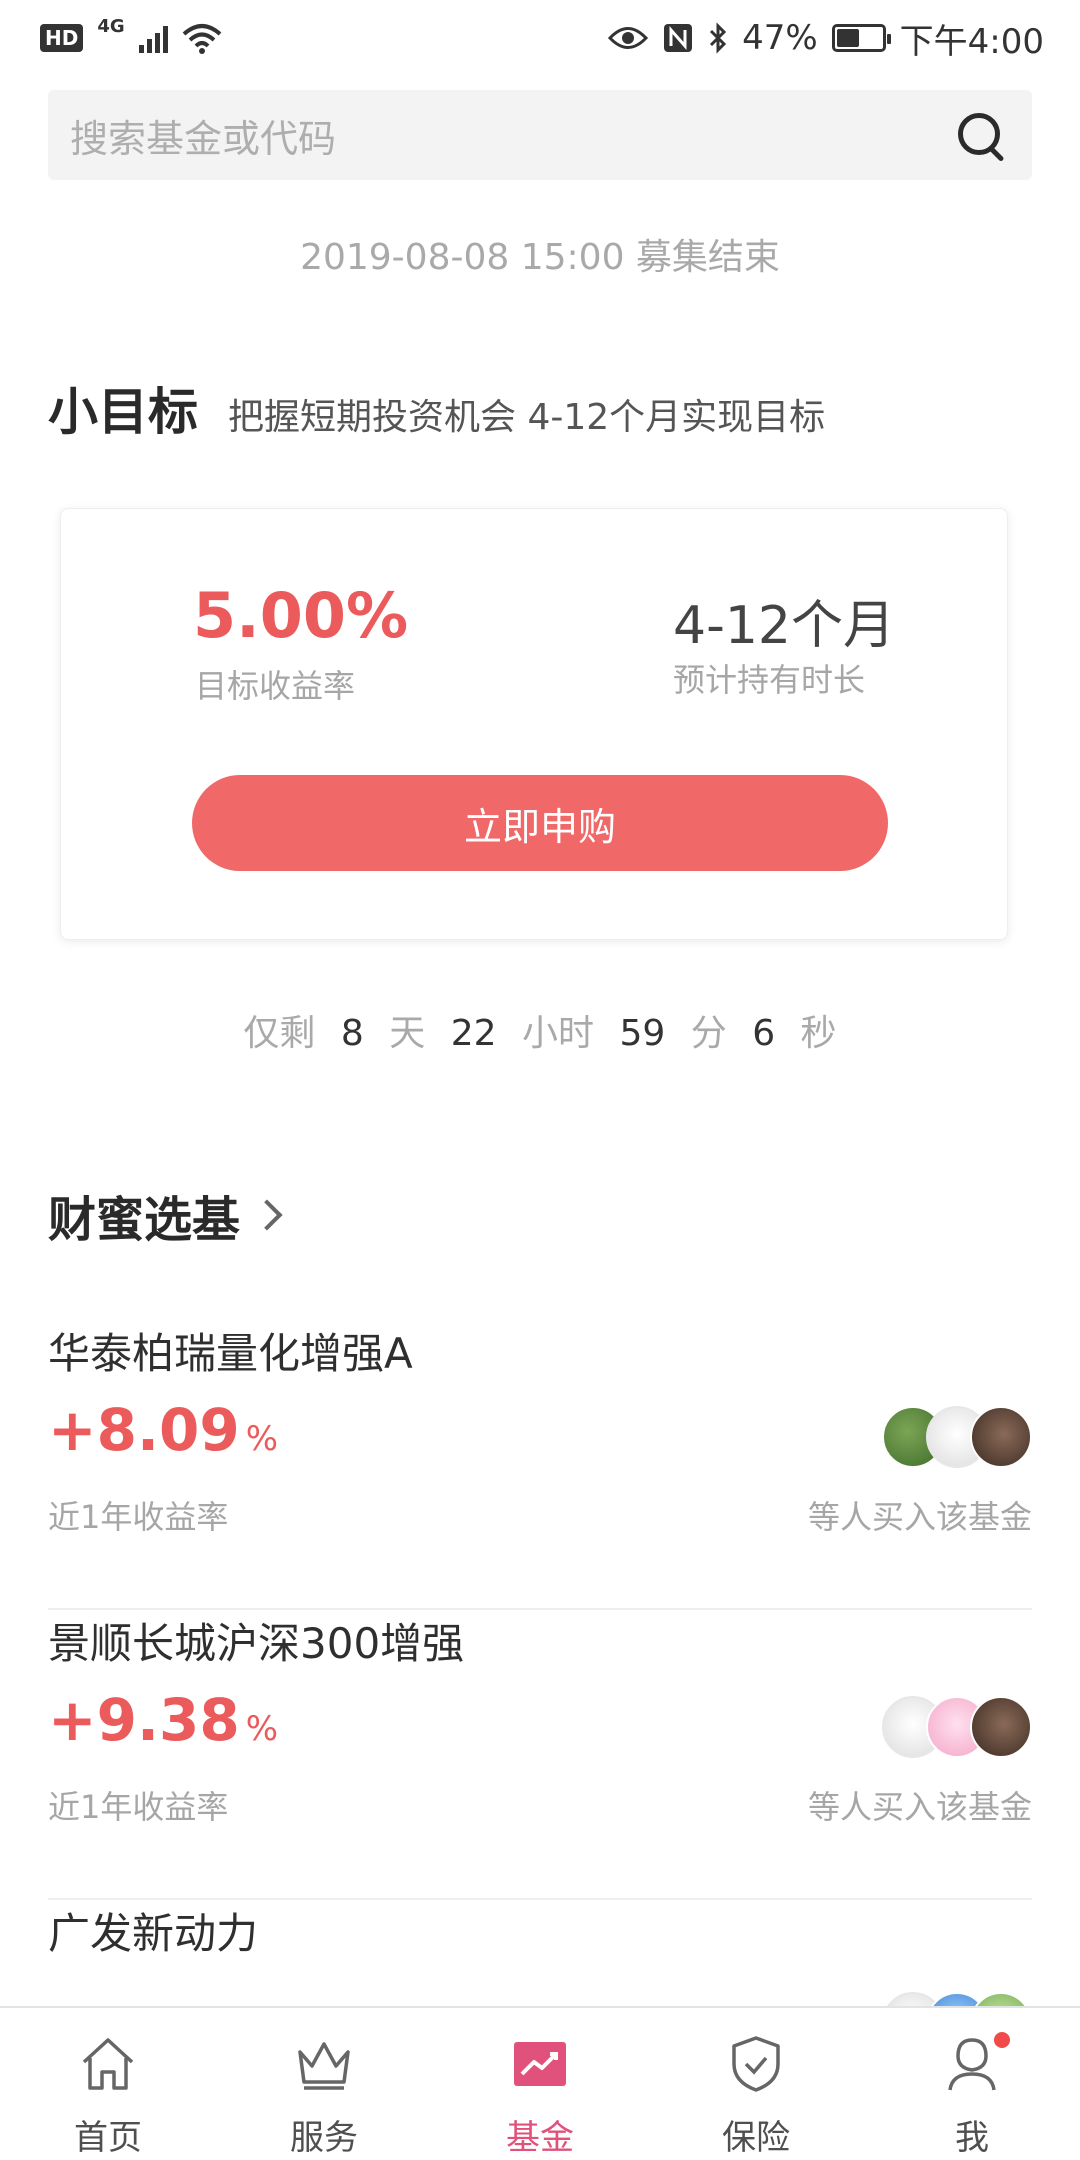 This screenshot has width=1080, height=2160. Describe the element at coordinates (131, 35) in the screenshot. I see `status-left: HD 4G` at that location.